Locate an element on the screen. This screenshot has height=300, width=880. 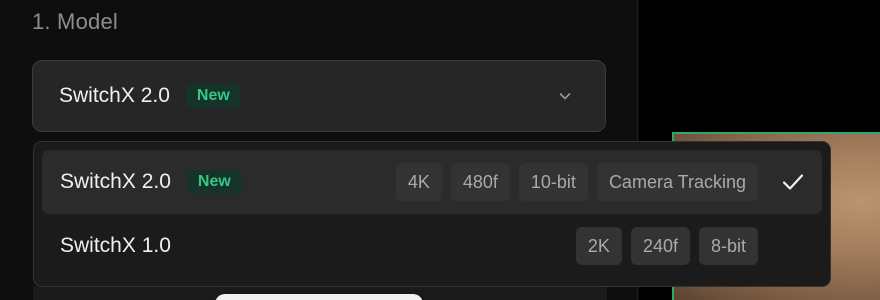
spec-tag-bit-depth: 8-bit is located at coordinates (728, 246).